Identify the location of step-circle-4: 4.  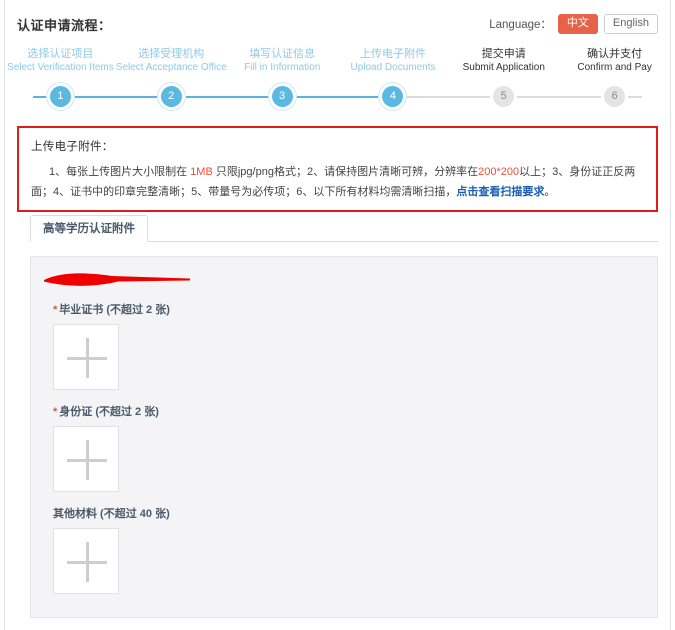
(393, 96).